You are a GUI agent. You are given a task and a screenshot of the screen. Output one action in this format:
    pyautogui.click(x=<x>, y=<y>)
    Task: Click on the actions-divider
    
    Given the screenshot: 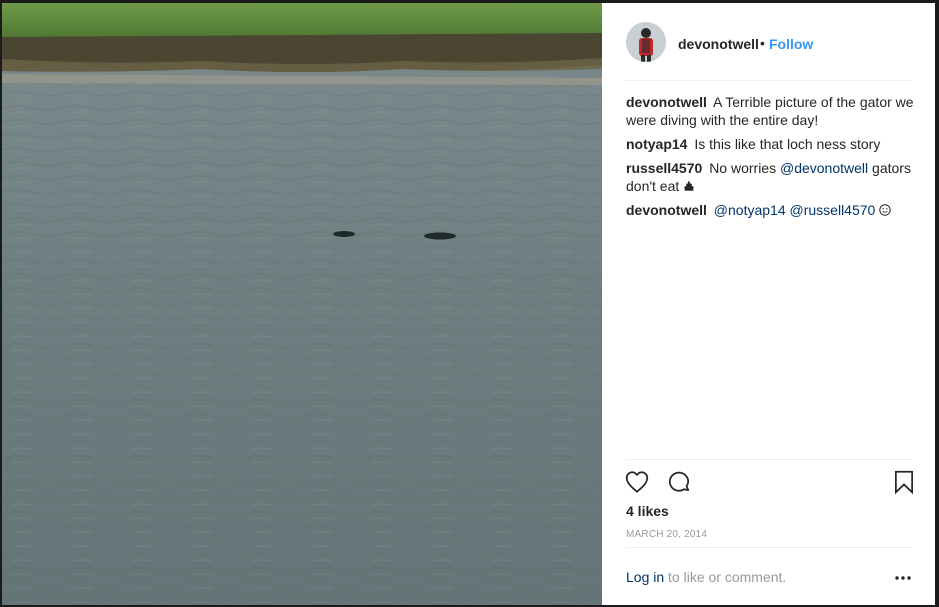 What is the action you would take?
    pyautogui.click(x=769, y=459)
    